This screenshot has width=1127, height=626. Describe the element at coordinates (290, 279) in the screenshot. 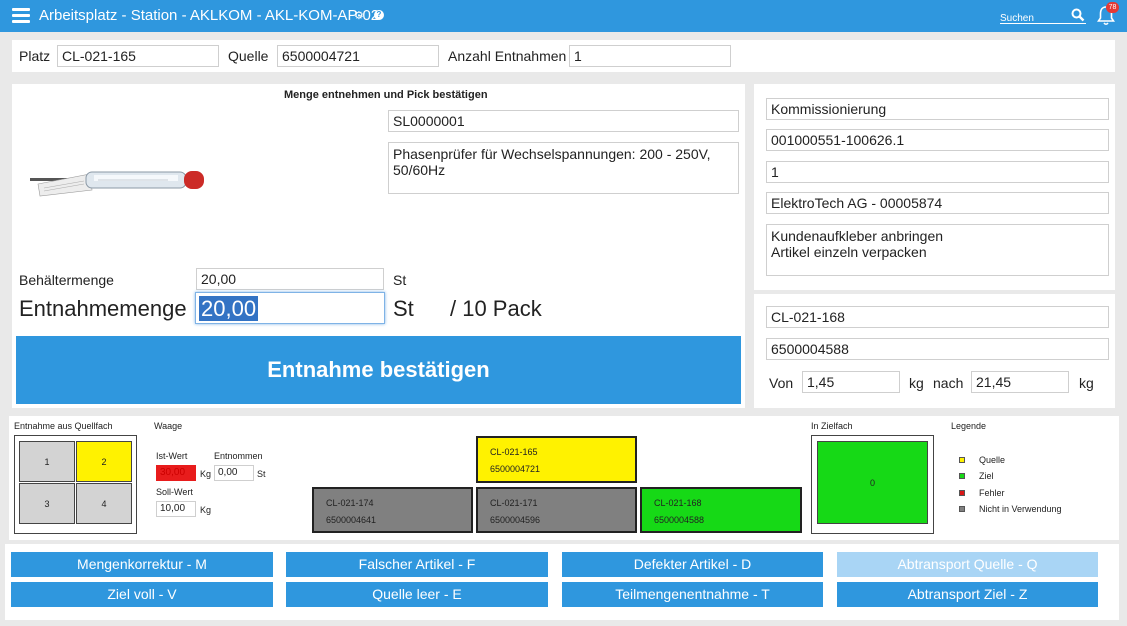

I see `behaelter-field: 20,00` at that location.